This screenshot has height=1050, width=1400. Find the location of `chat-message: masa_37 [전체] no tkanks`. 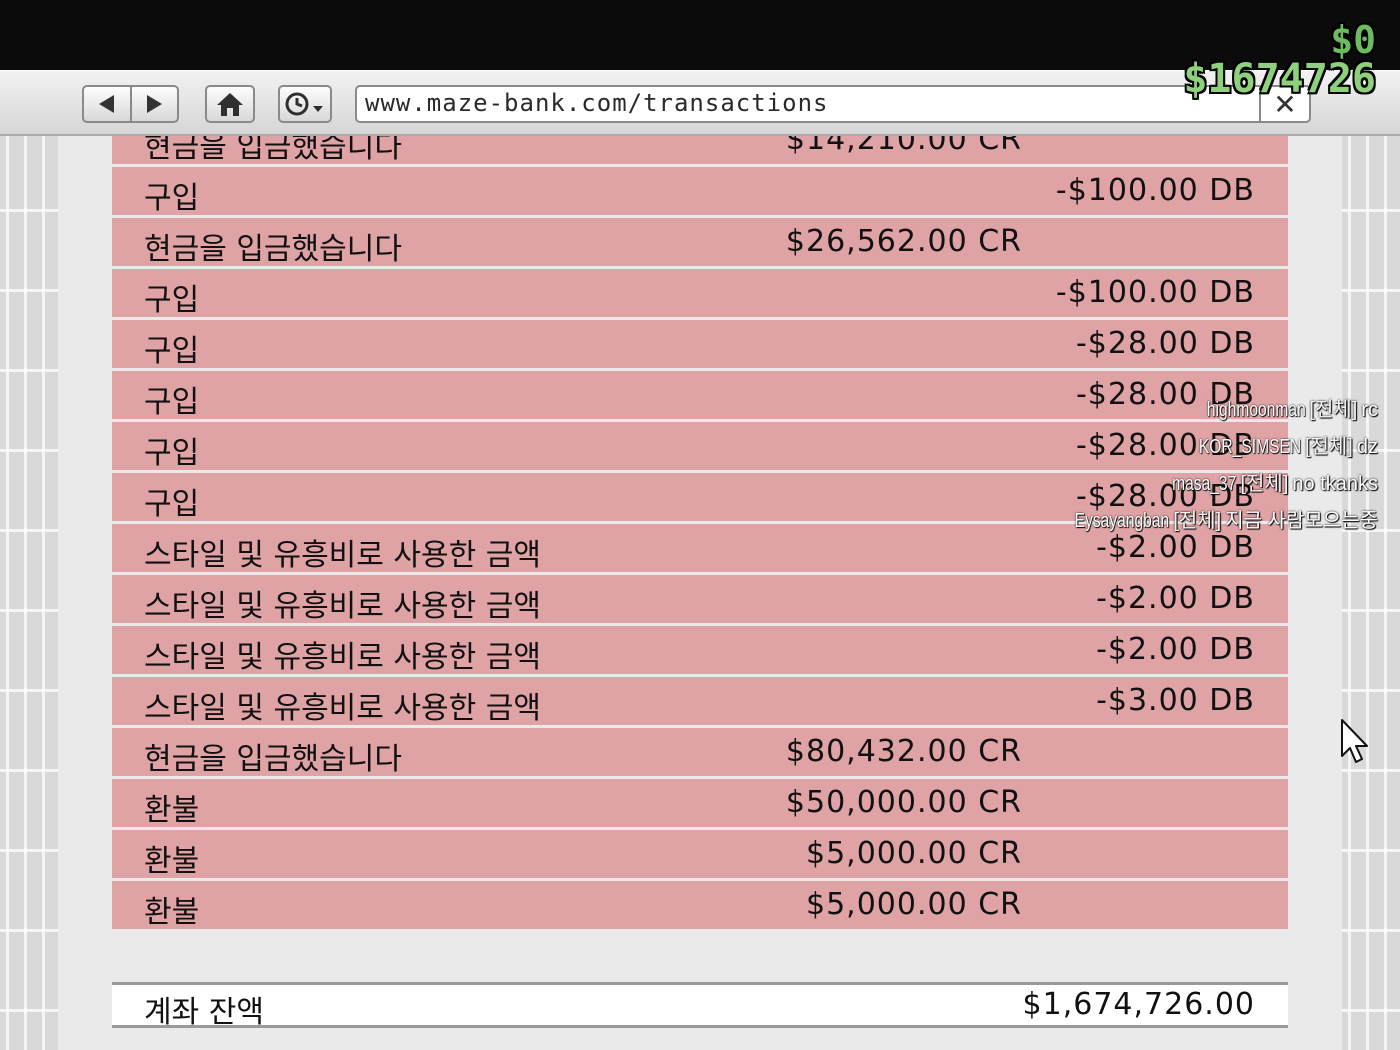

chat-message: masa_37 [전체] no tkanks is located at coordinates (1213, 484).